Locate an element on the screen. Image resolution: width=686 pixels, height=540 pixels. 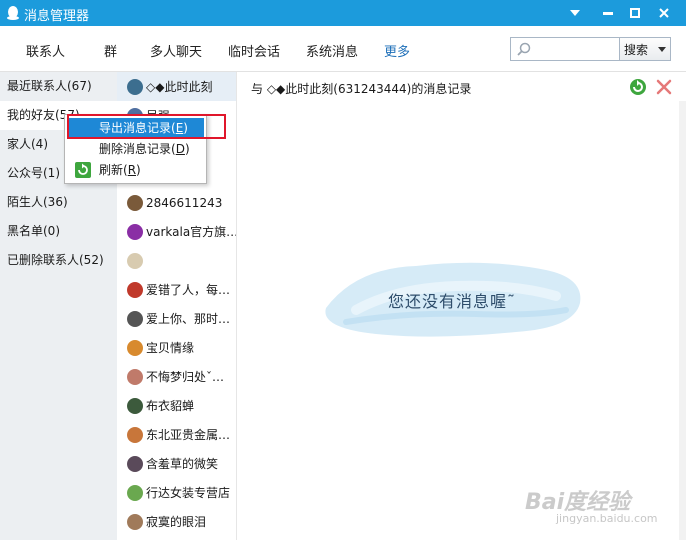
window-title: 消息管理器 is located at coordinates (57, 16).